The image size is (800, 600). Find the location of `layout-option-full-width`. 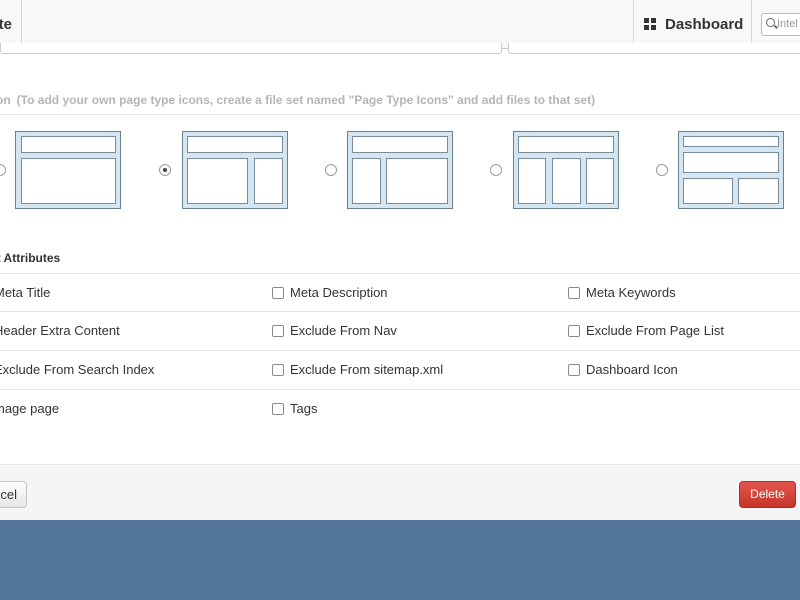

layout-option-full-width is located at coordinates (61, 170).